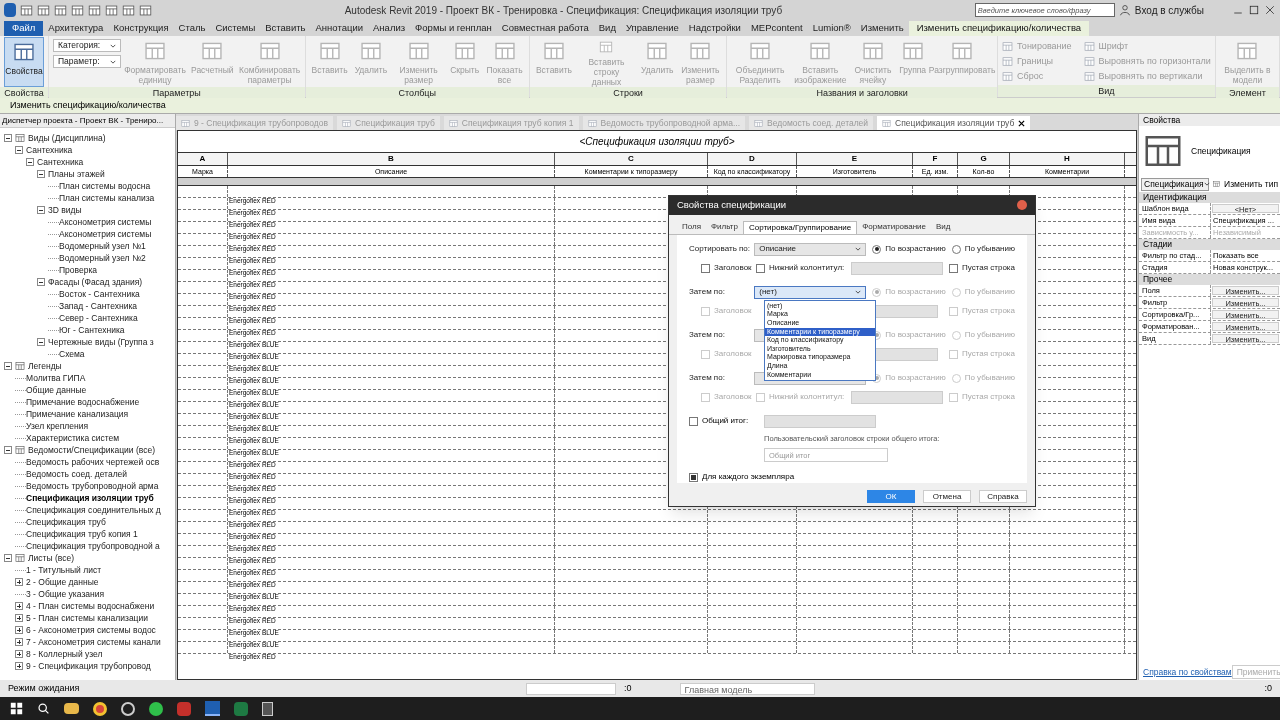  Describe the element at coordinates (92, 486) in the screenshot. I see `tree-item: Ведомость трубопроводной арма` at that location.